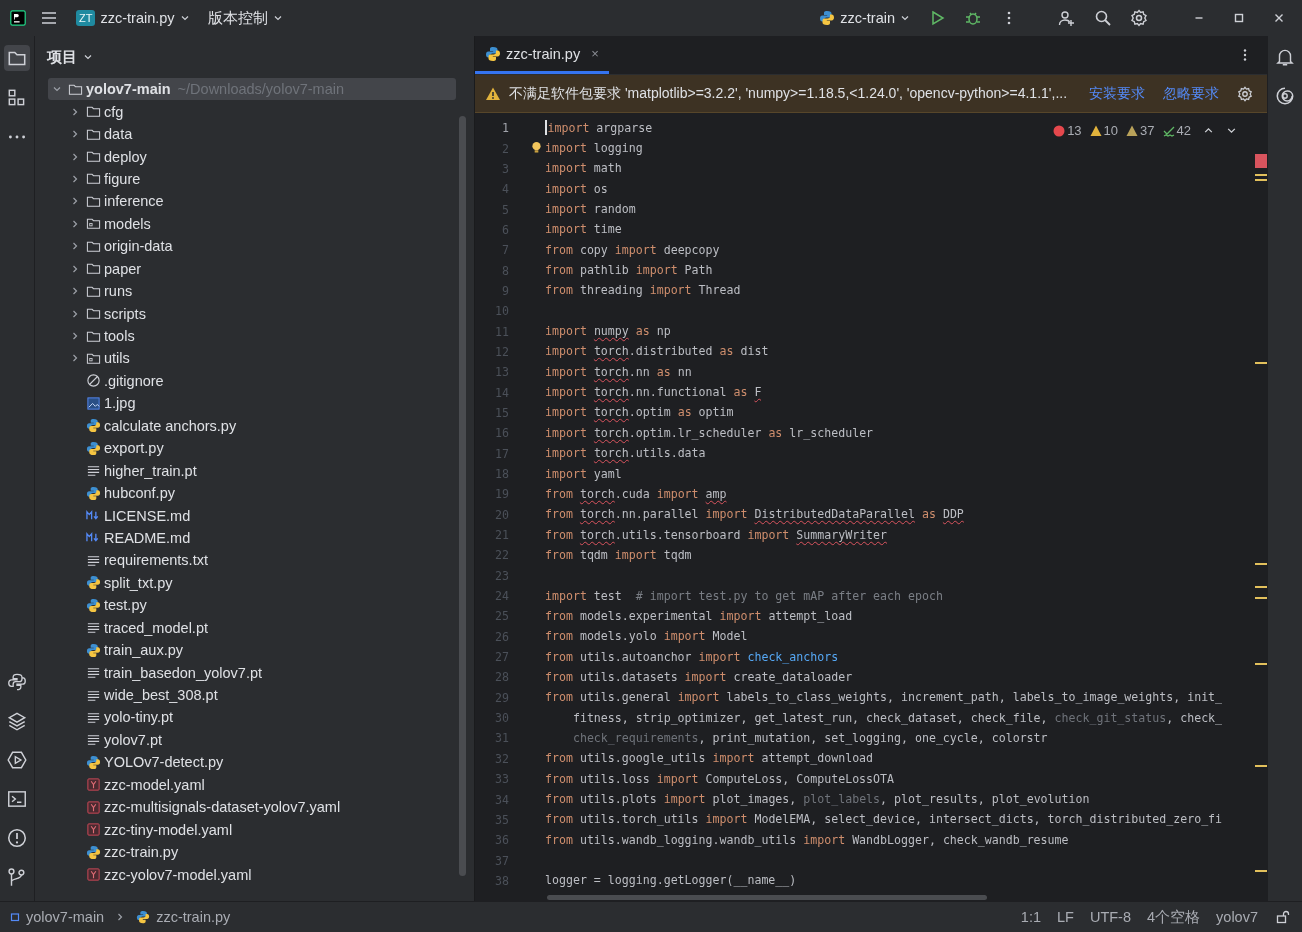 The image size is (1302, 932). Describe the element at coordinates (667, 453) in the screenshot. I see `code-token: .utils.data` at that location.